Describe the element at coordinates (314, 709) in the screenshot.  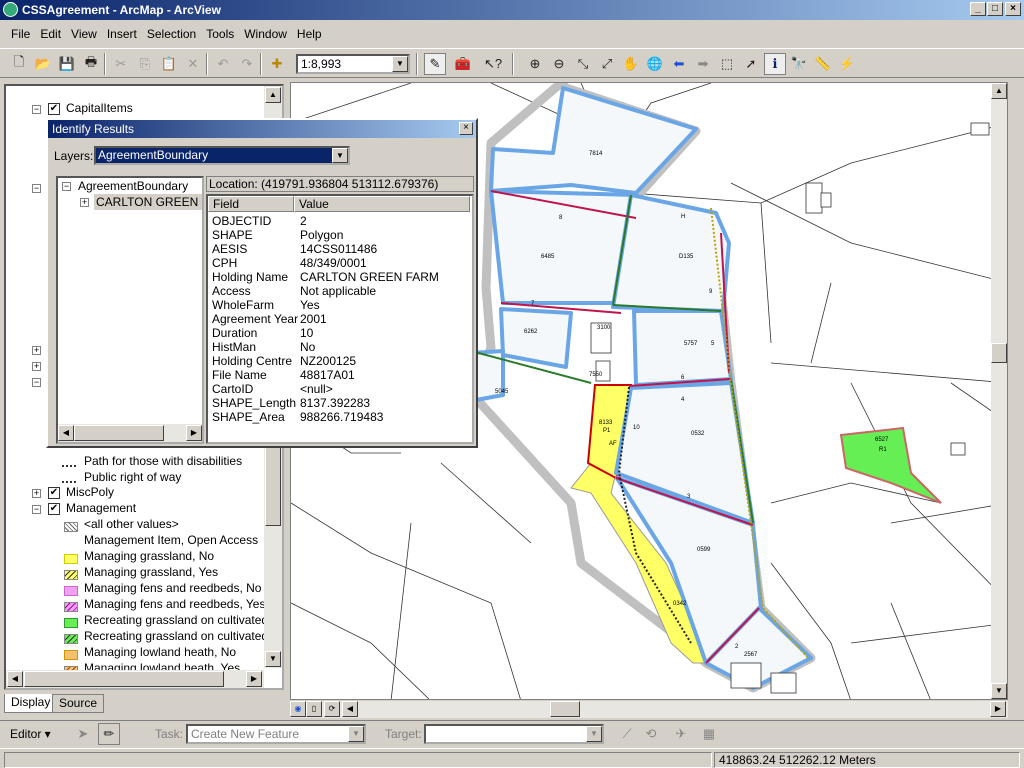
I see `layout-view-icon: ▯` at that location.